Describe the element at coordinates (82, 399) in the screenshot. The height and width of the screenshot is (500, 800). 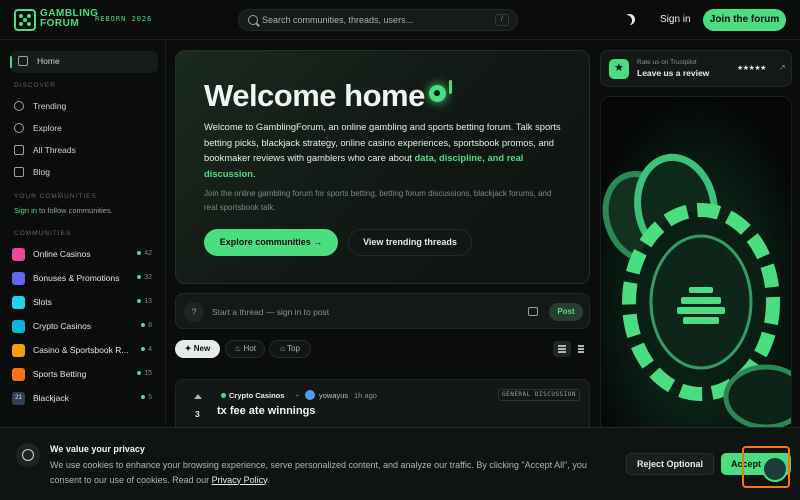
I see `community-item: 21 Blackjack 5` at that location.